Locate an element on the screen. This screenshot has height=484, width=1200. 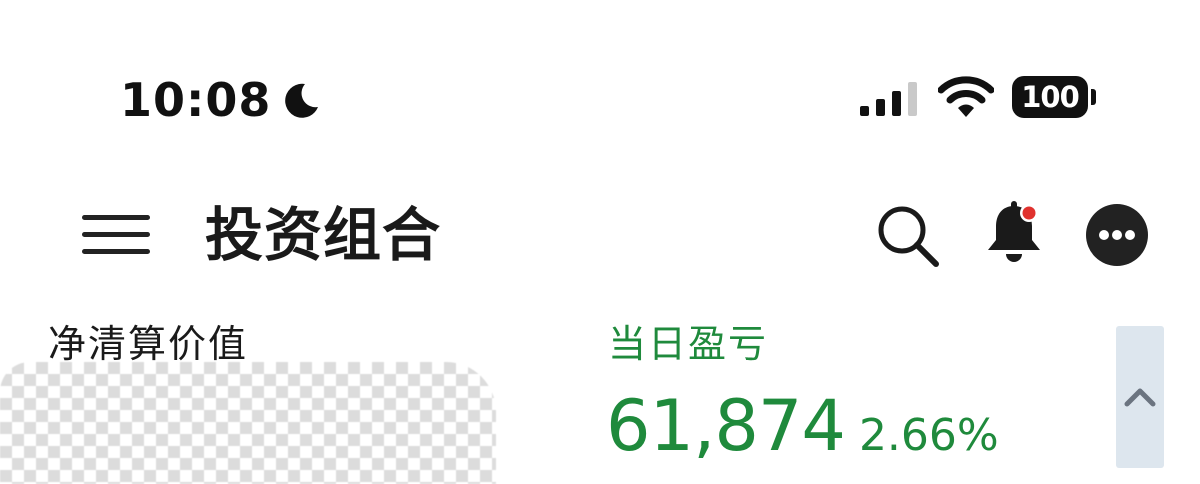
search-icon is located at coordinates (908, 236).